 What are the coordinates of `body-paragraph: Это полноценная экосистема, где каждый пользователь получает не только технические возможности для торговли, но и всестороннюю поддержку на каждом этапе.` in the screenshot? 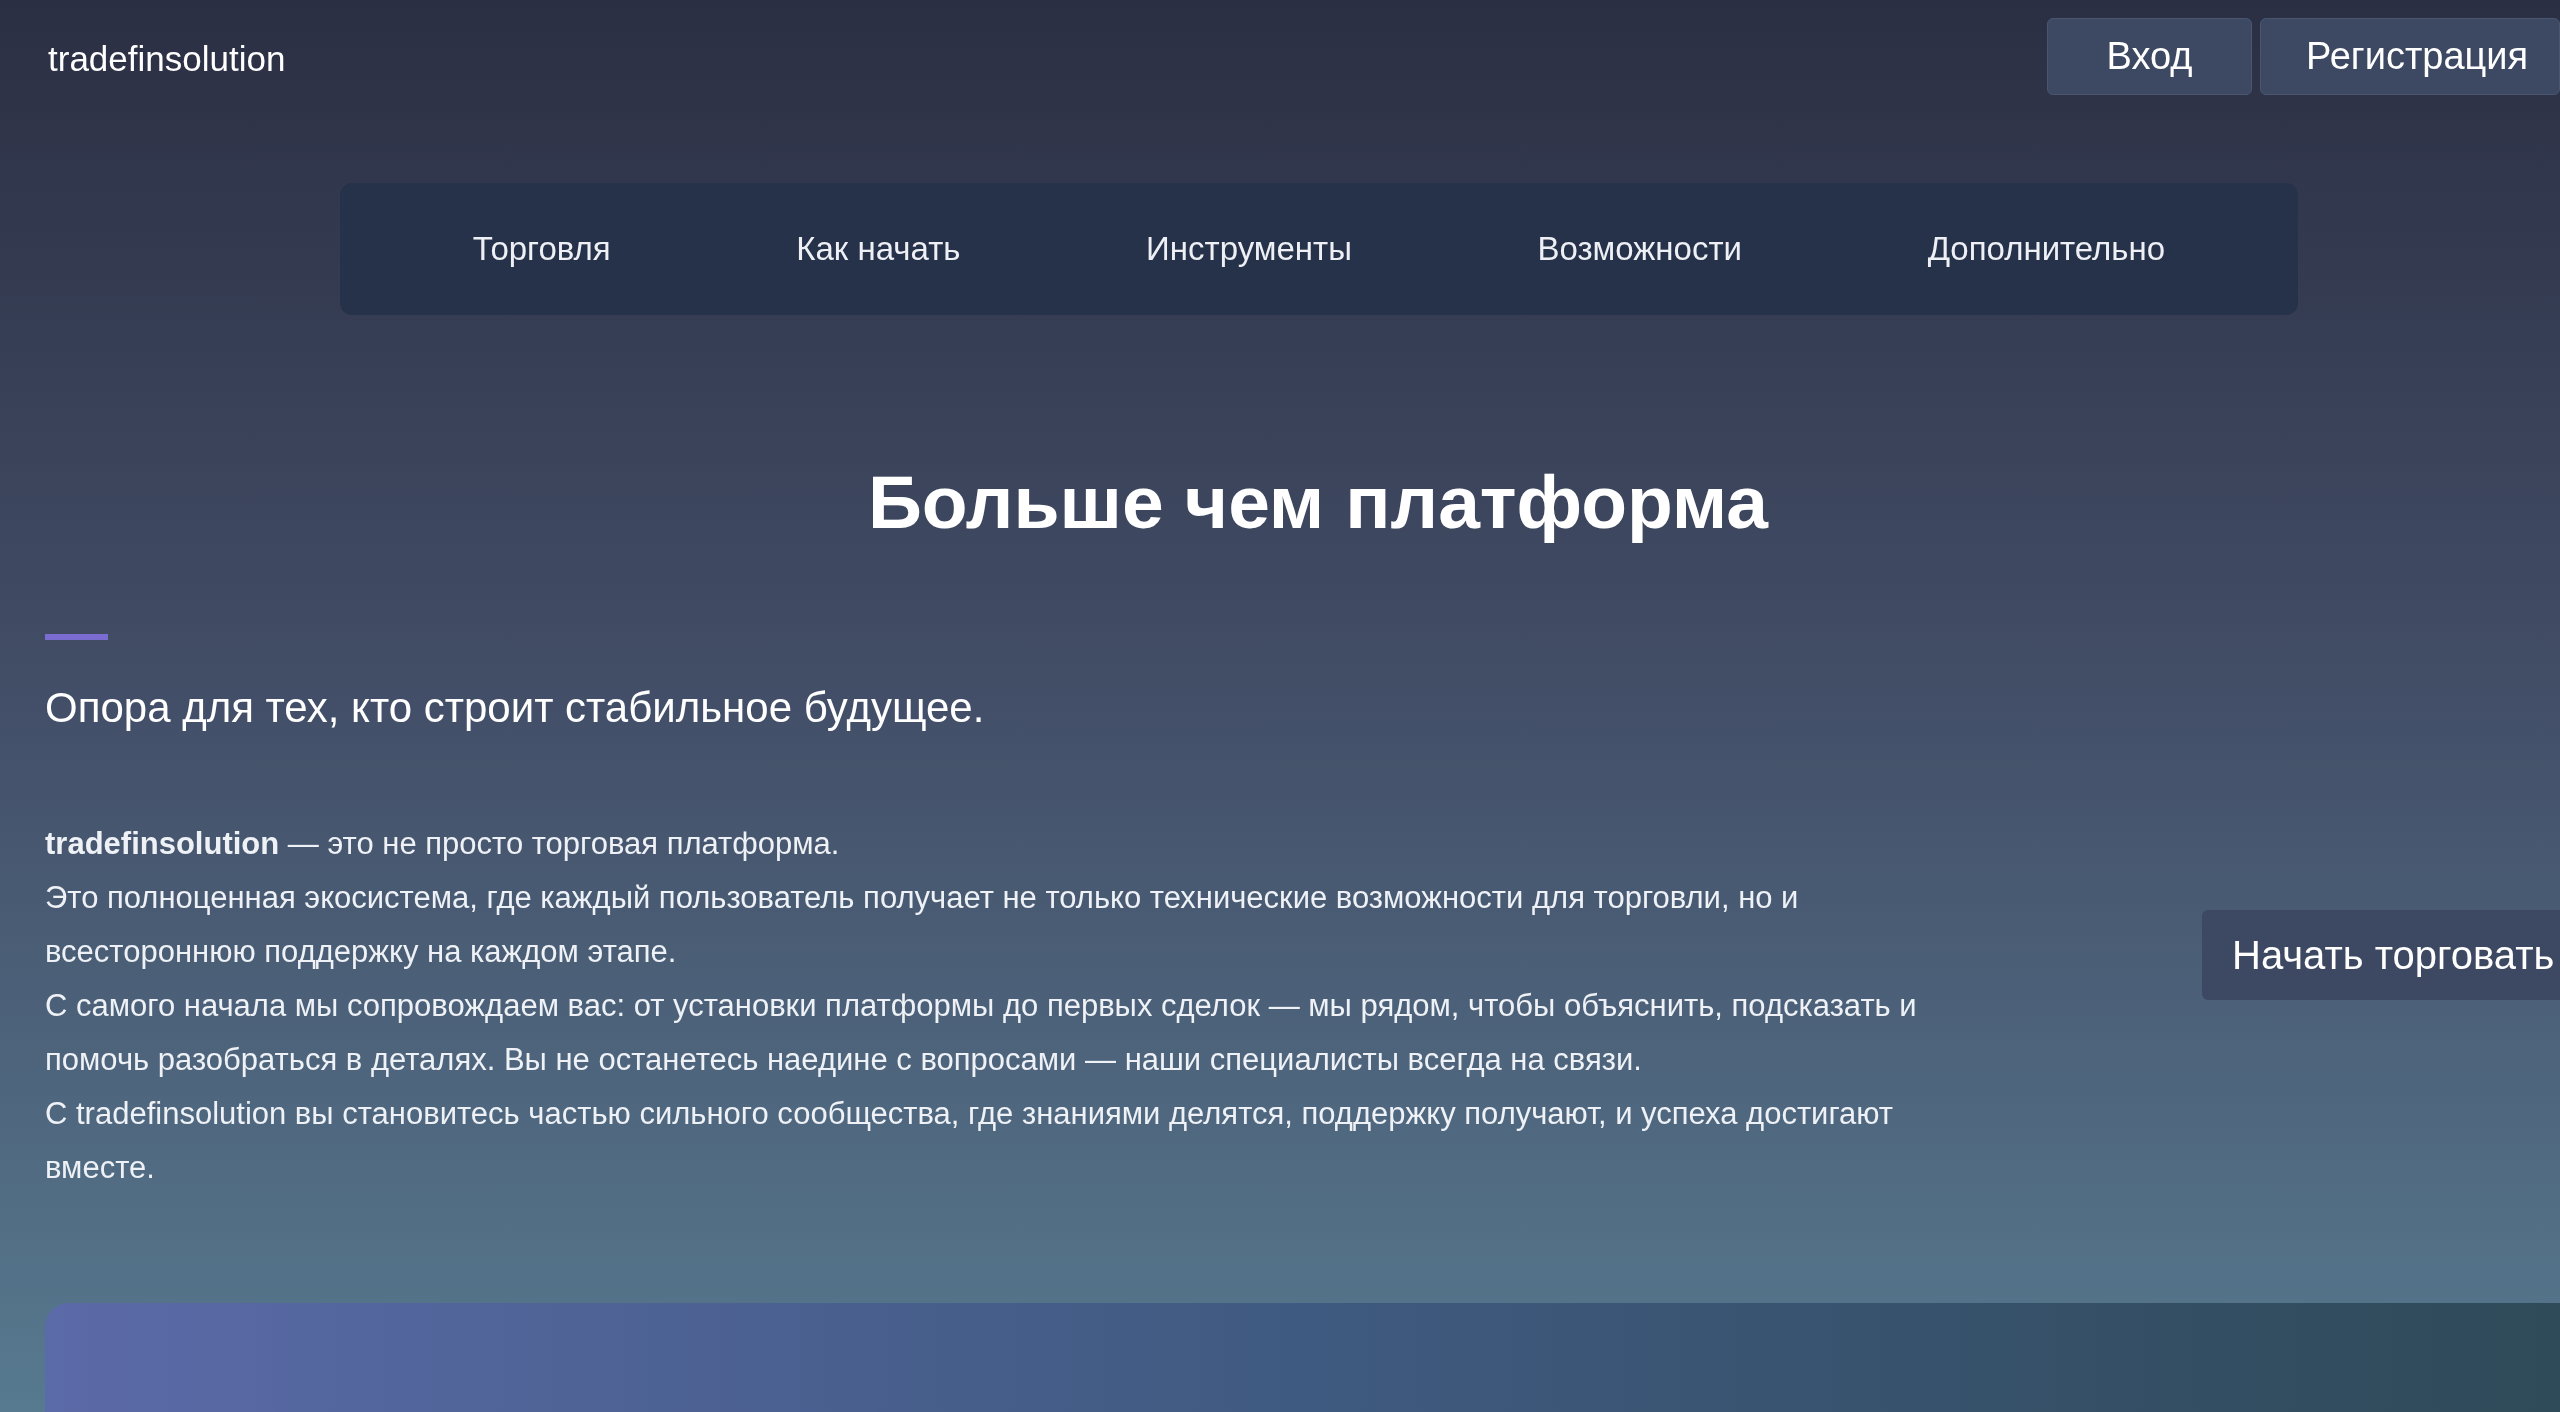 It's located at (922, 925).